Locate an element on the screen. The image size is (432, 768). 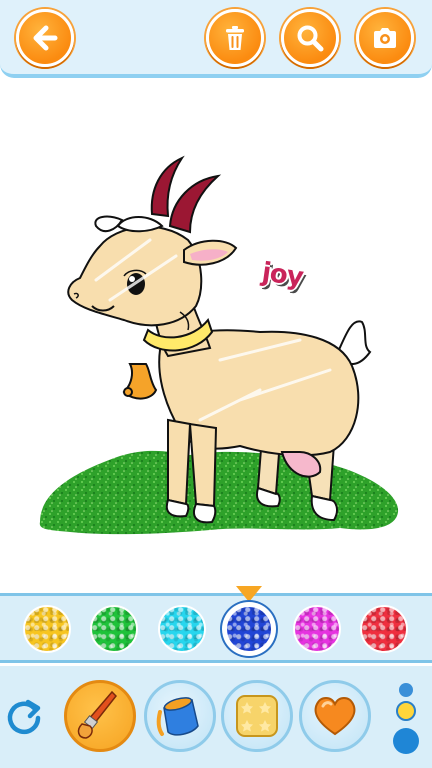
zoom-button is located at coordinates (310, 38).